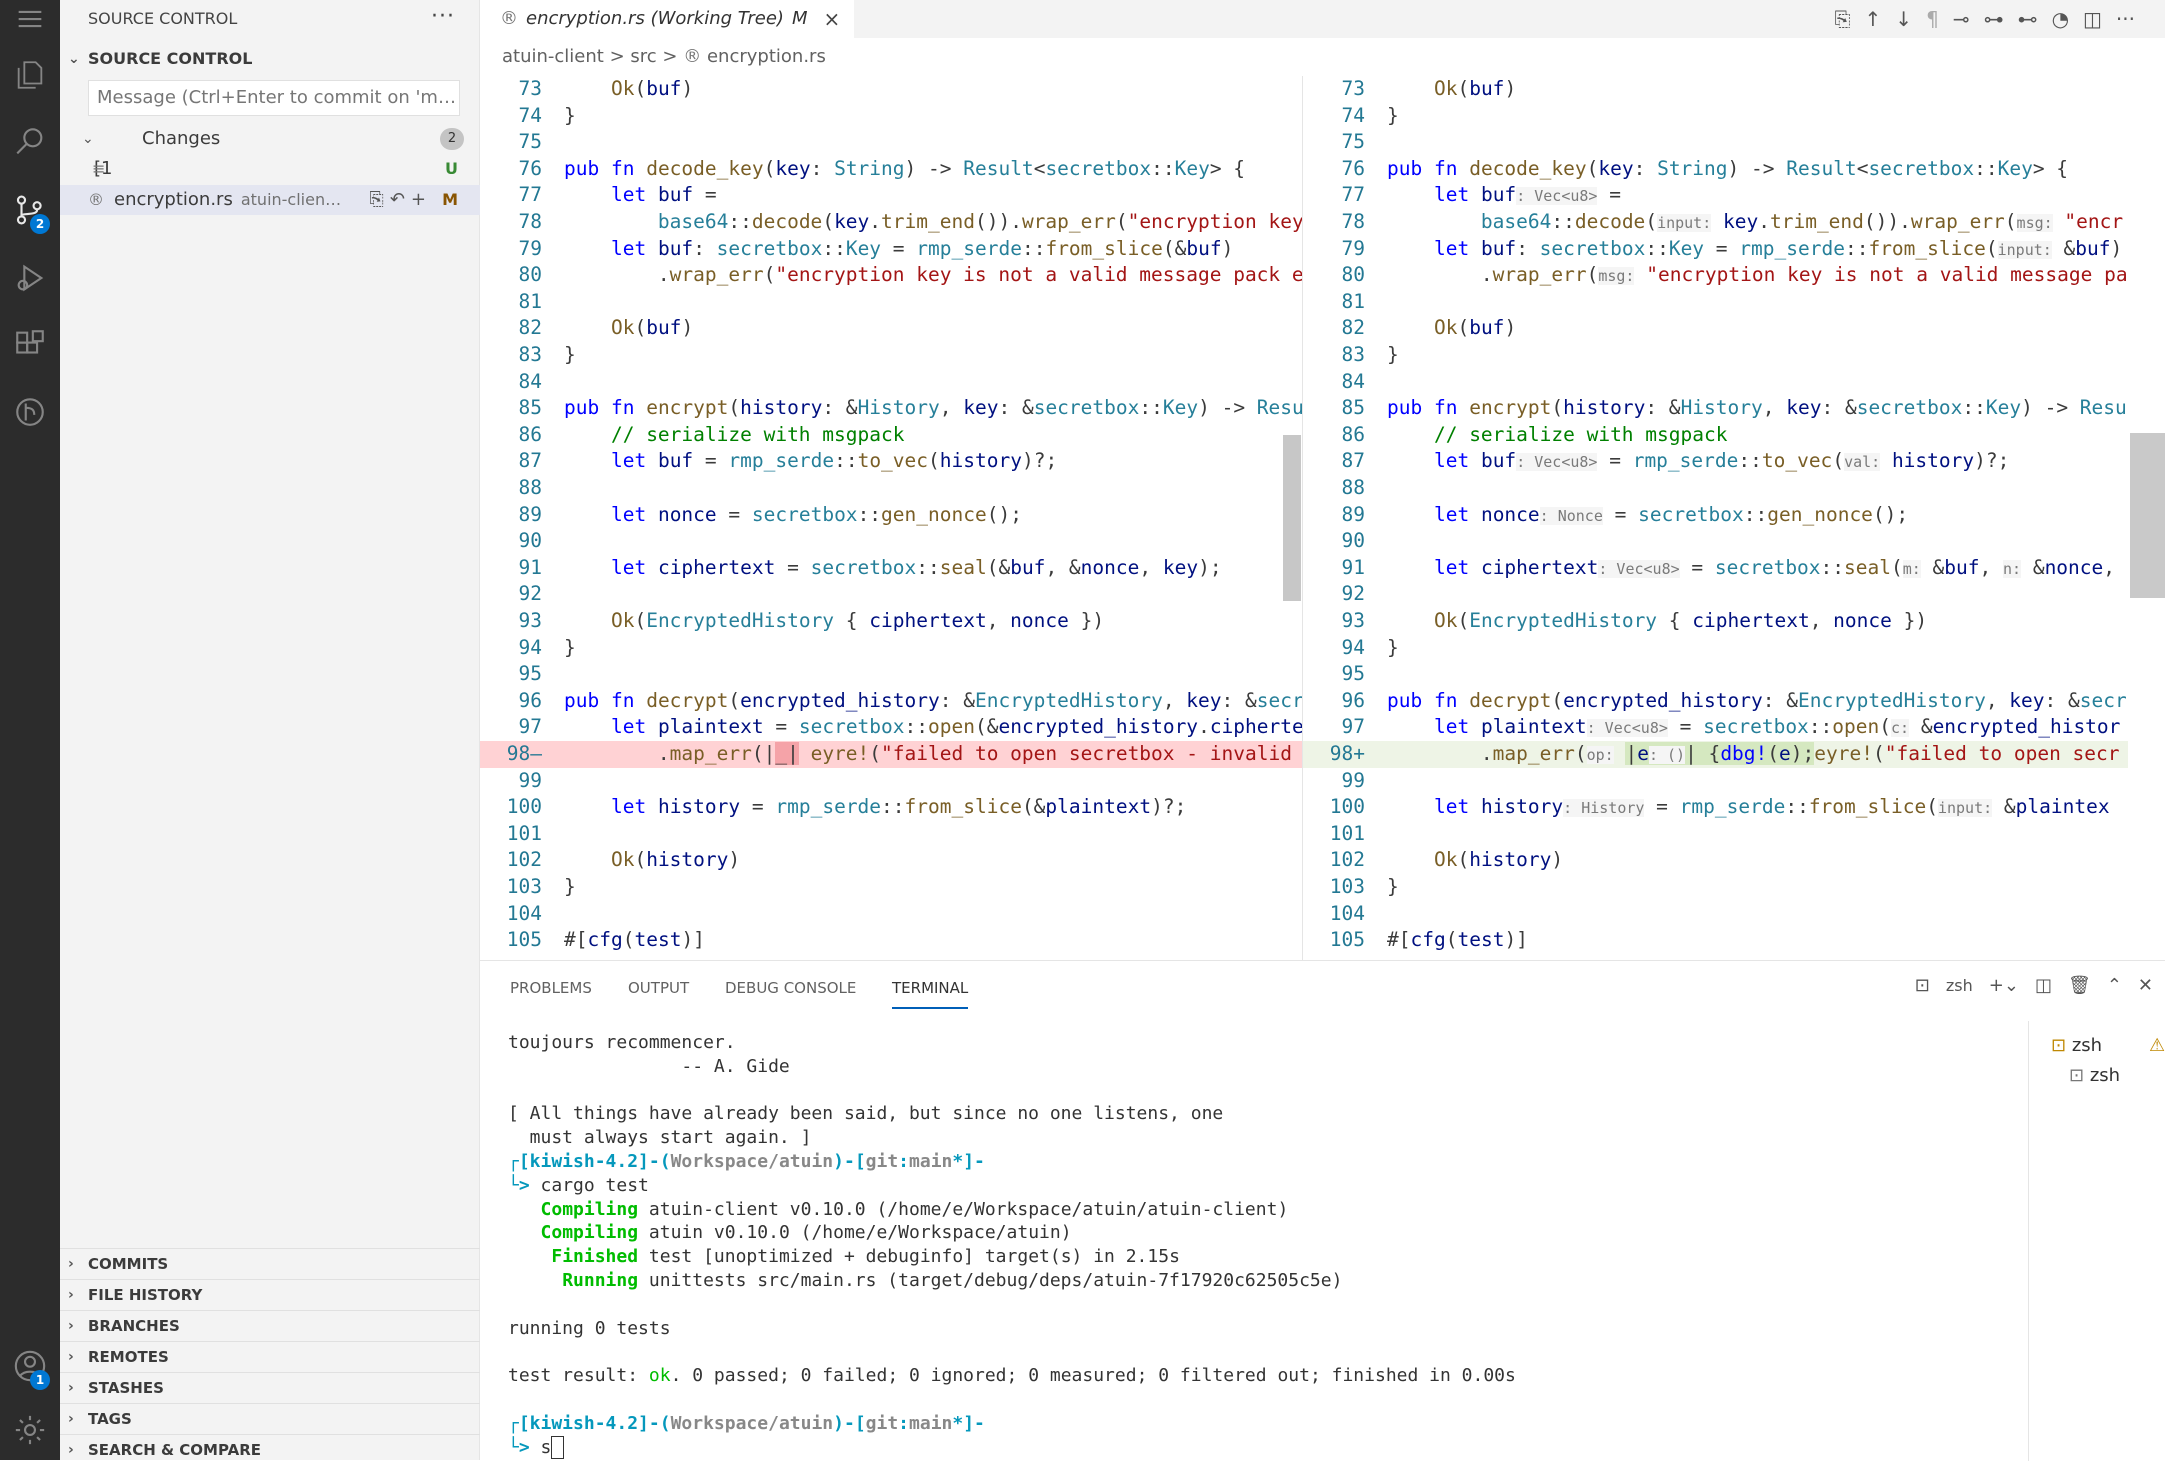 The width and height of the screenshot is (2165, 1465). I want to click on panel-toolbar: ⊡ zsh +⌄ ◫ 🗑 ⌃ ✕, so click(2034, 985).